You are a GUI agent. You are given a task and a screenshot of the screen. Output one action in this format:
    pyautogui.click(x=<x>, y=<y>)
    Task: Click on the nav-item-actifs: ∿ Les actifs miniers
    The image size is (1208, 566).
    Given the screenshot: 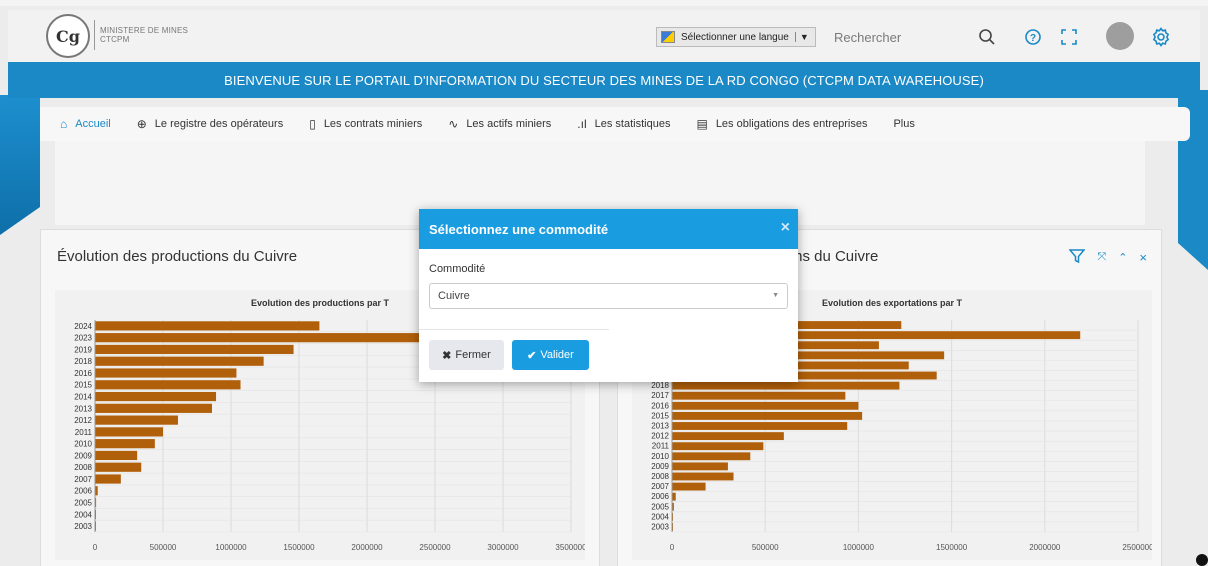 What is the action you would take?
    pyautogui.click(x=499, y=124)
    